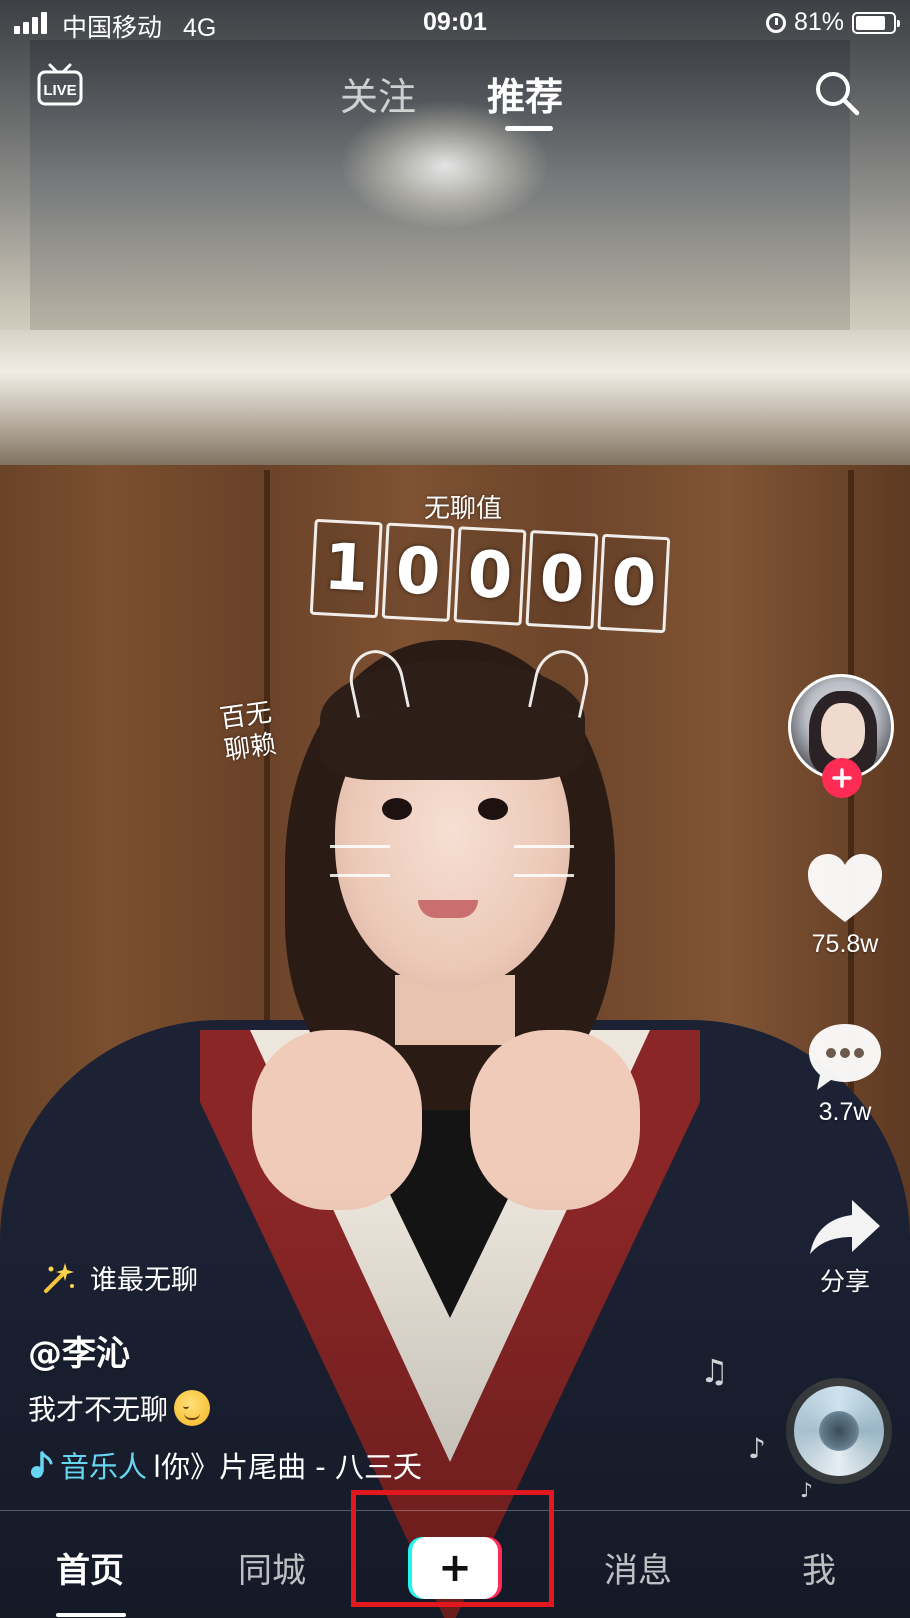 The height and width of the screenshot is (1618, 910). What do you see at coordinates (845, 944) in the screenshot?
I see `like-count: 75.8w` at bounding box center [845, 944].